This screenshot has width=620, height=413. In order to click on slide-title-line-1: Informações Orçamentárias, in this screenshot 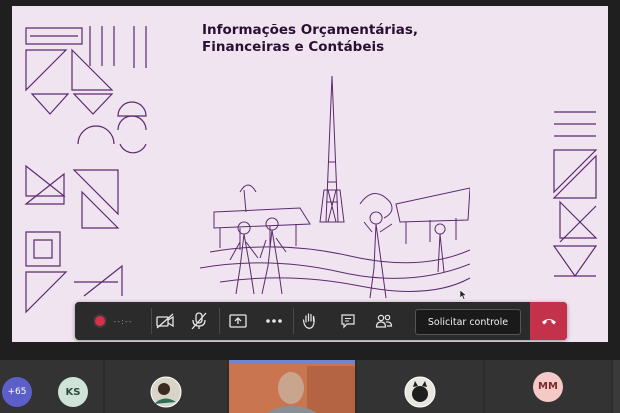, I will do `click(310, 30)`.